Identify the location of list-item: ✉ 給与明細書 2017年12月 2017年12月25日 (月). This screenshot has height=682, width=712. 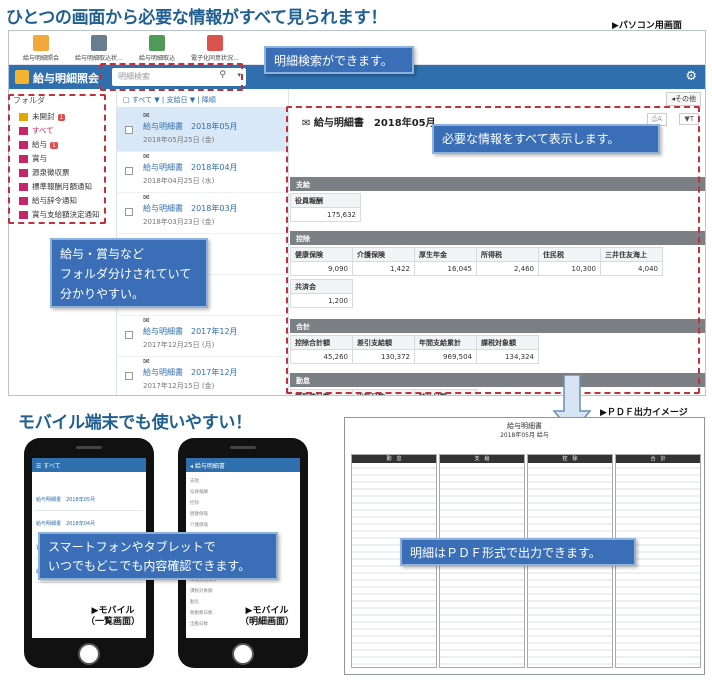
(203, 334).